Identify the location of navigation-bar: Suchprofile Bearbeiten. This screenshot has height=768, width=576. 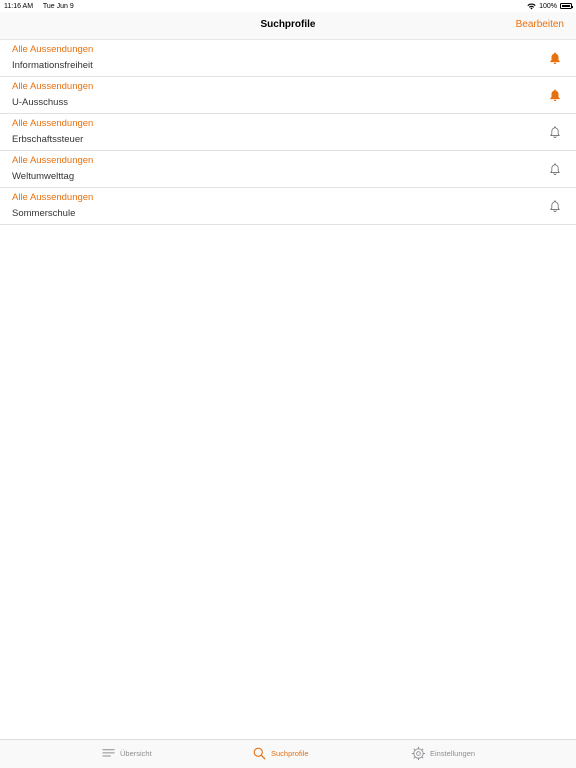
(288, 26).